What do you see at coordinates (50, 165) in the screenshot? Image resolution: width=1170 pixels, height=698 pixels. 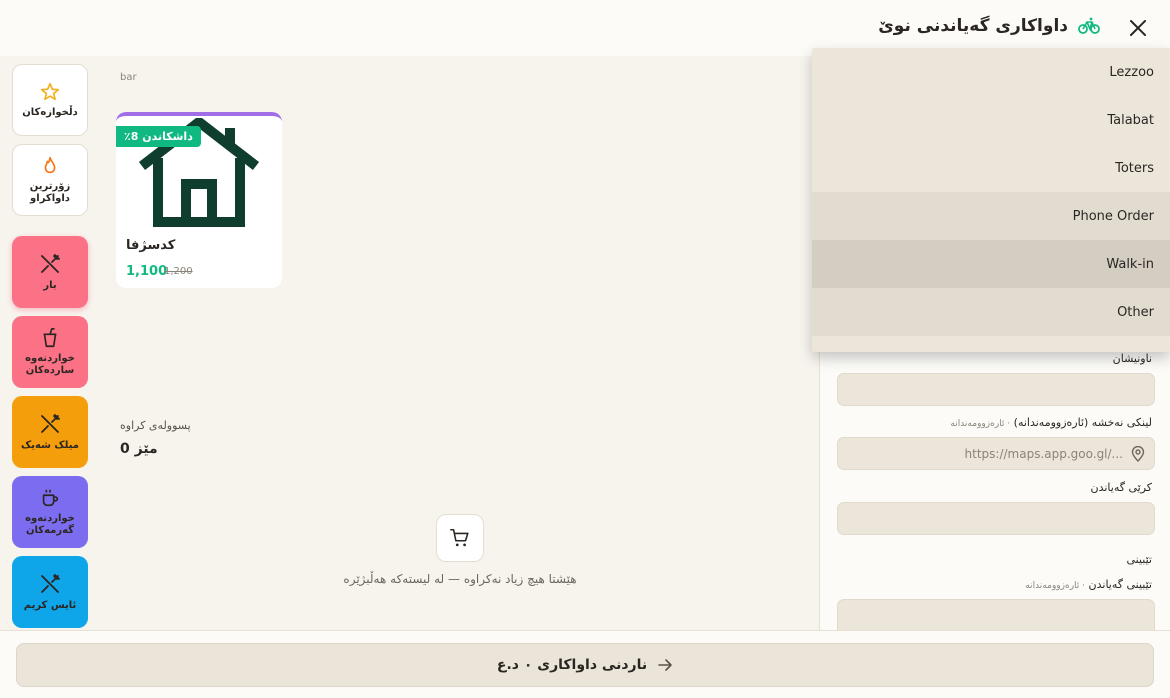 I see `flame-icon` at bounding box center [50, 165].